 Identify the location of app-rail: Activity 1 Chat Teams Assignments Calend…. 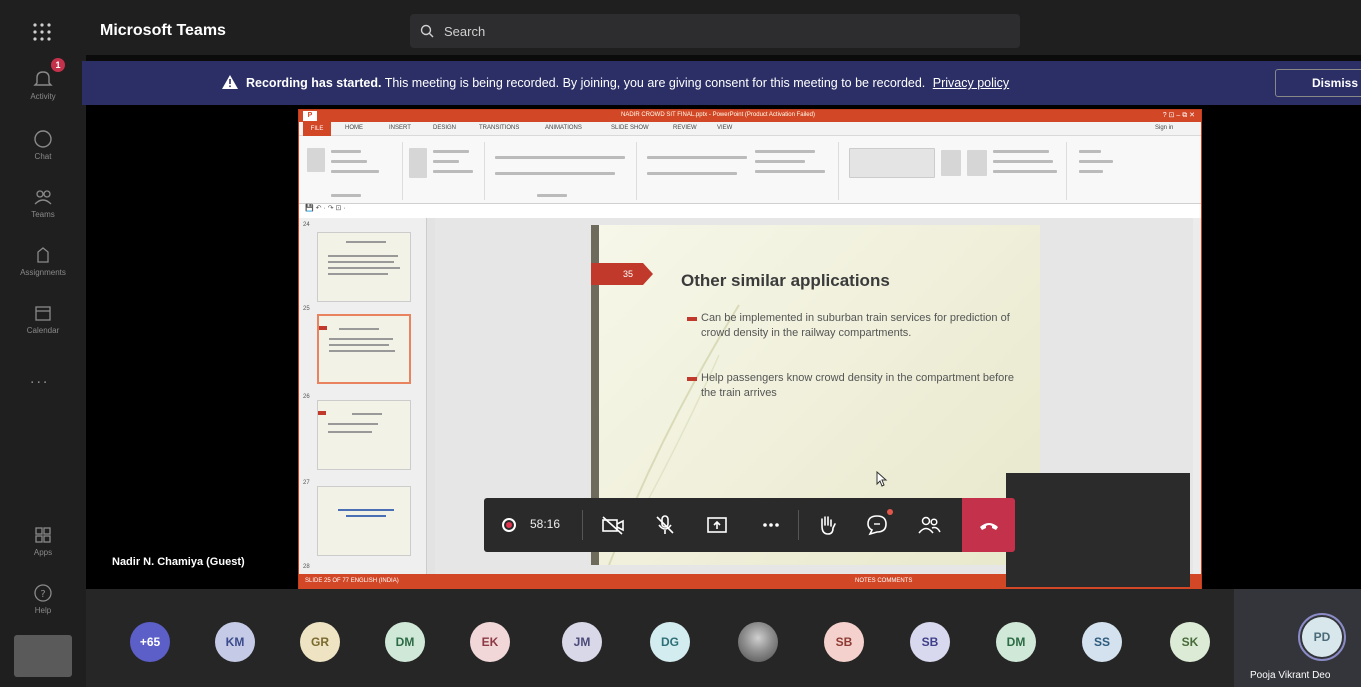
(43, 343).